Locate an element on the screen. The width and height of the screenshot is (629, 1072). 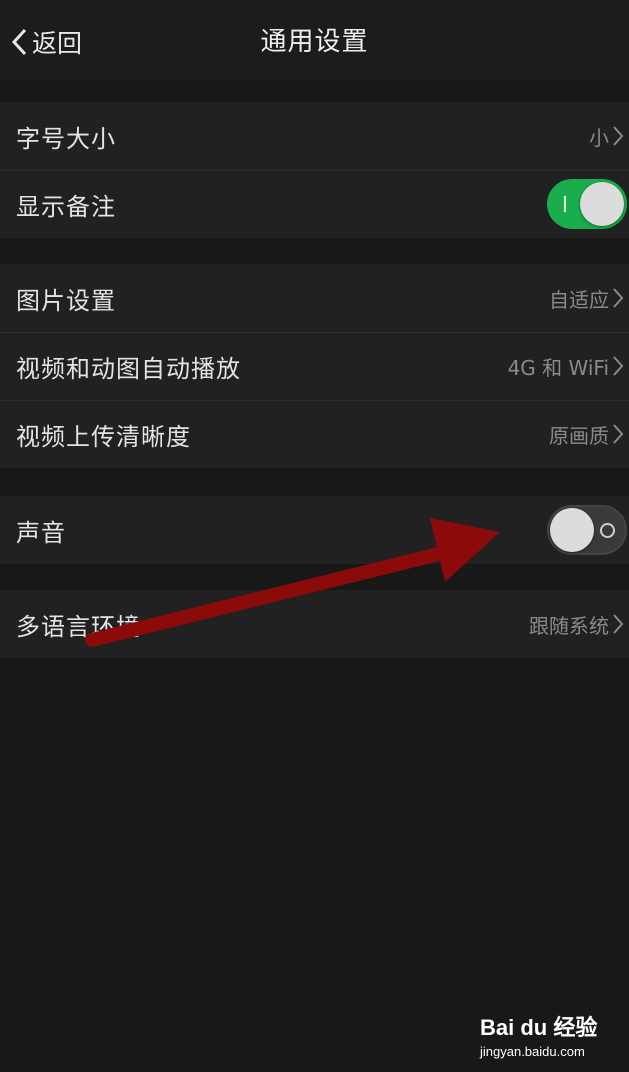
image-settings-value: 自适应 is located at coordinates (579, 299).